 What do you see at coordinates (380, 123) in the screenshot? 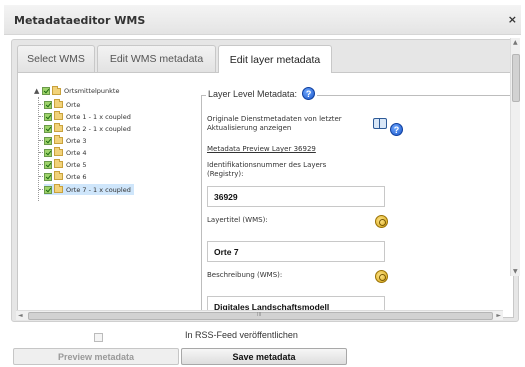
I see `book-icon` at bounding box center [380, 123].